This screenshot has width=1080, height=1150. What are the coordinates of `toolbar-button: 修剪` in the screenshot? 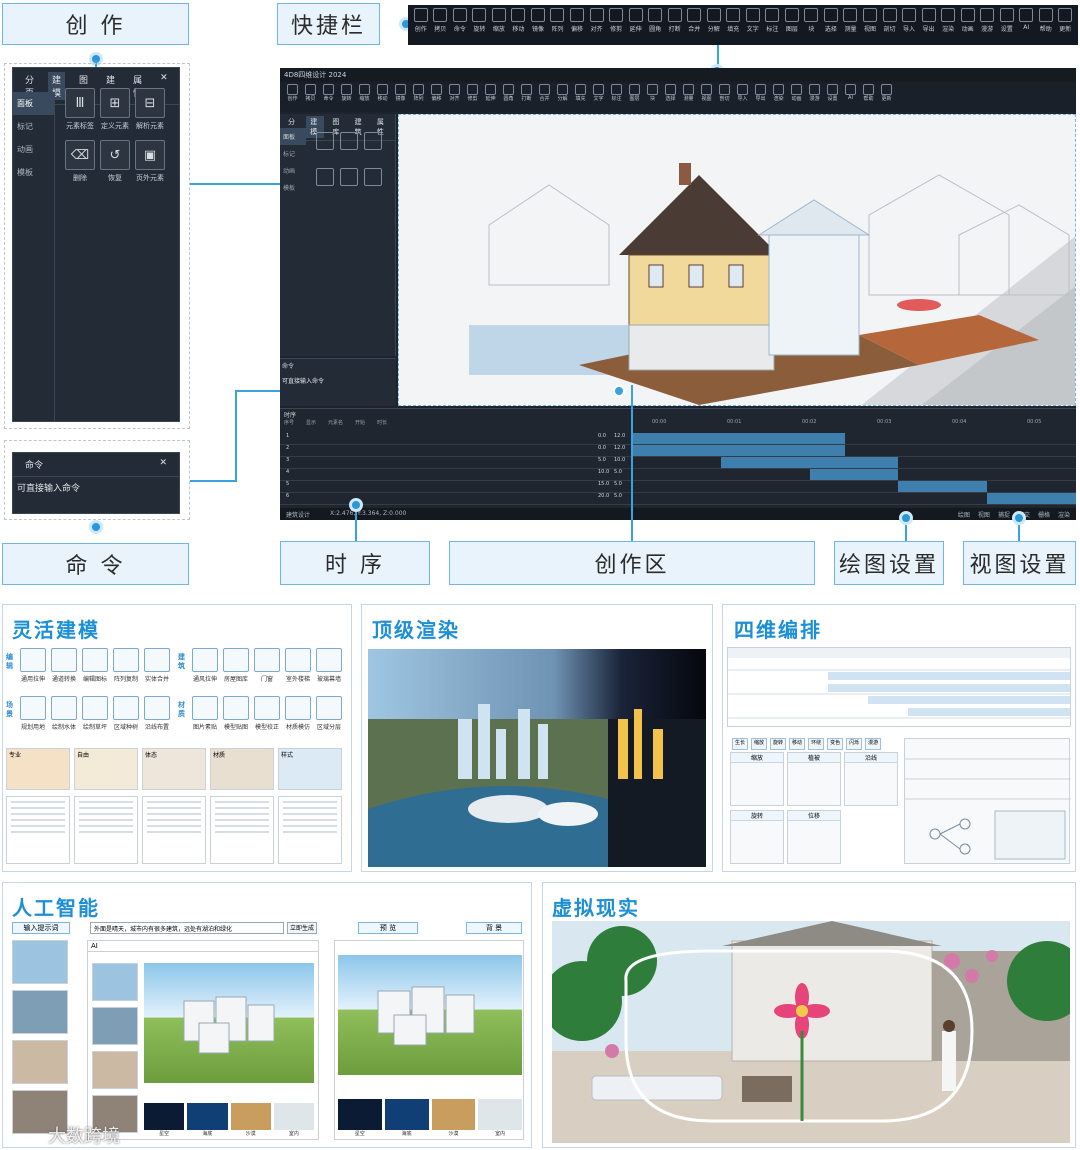 It's located at (472, 97).